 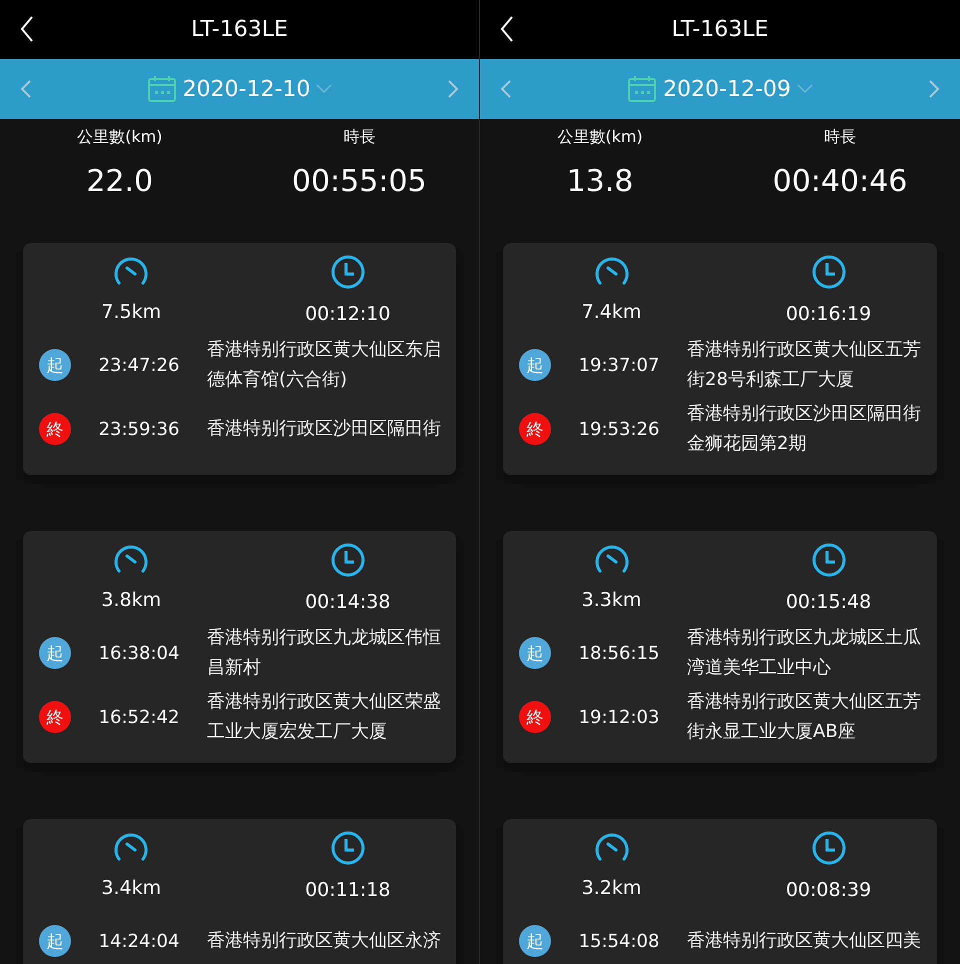 I want to click on trip-card: 3.3km 00:15:48 起 18:56:15 香港特别行政区九龙城区土瓜湾道美华工业中心 終 19:12:03 香港特别行政区黄大仙区五芳街永显工业大厦AB座, so click(x=720, y=647).